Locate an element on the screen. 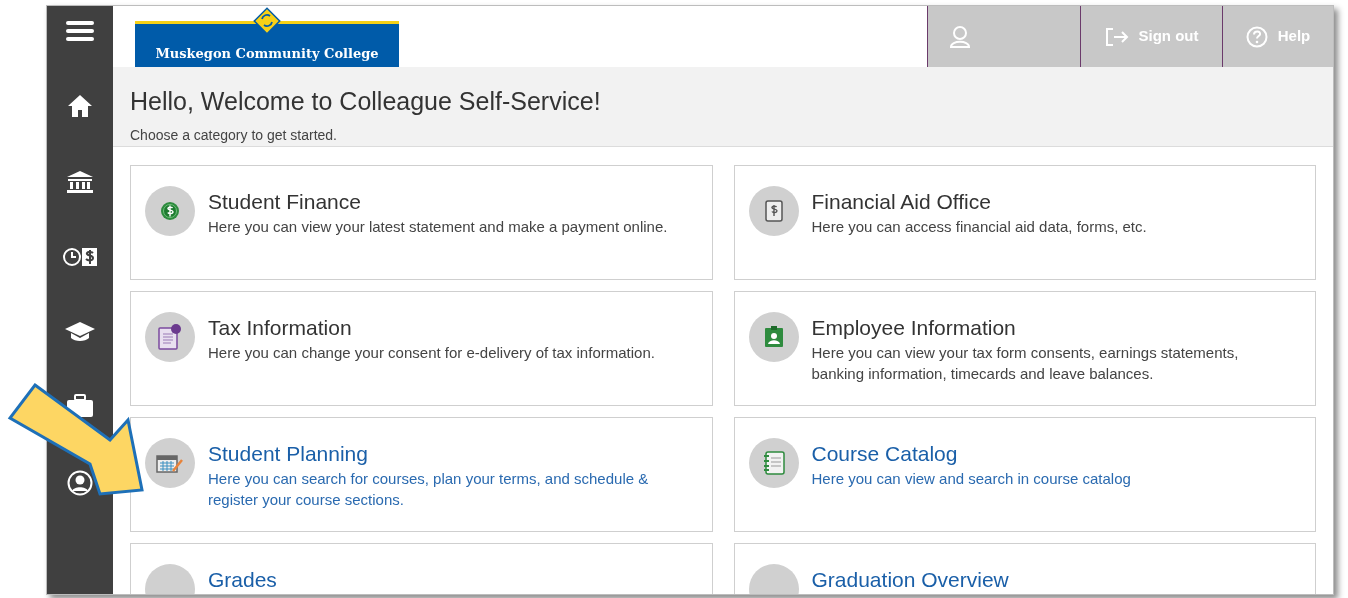 The width and height of the screenshot is (1348, 598). graduation-cap-icon is located at coordinates (80, 331).